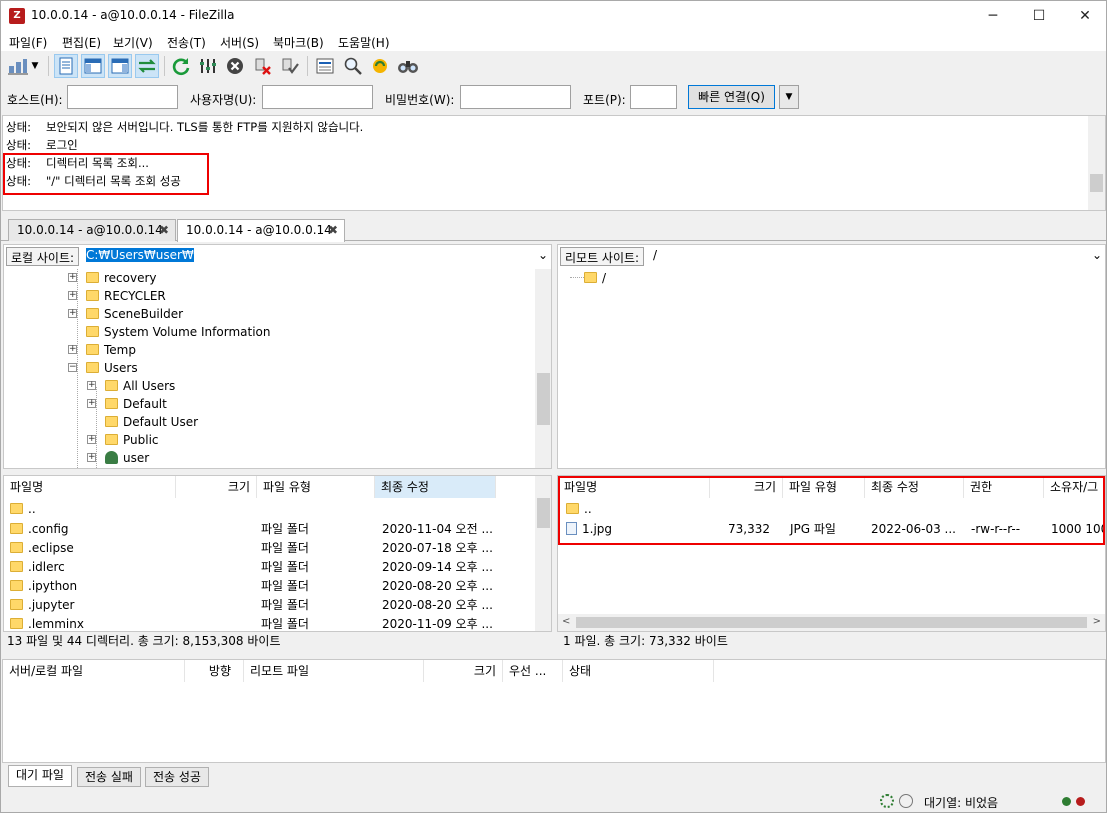  Describe the element at coordinates (1097, 621) in the screenshot. I see `scroll-right-icon: >` at that location.